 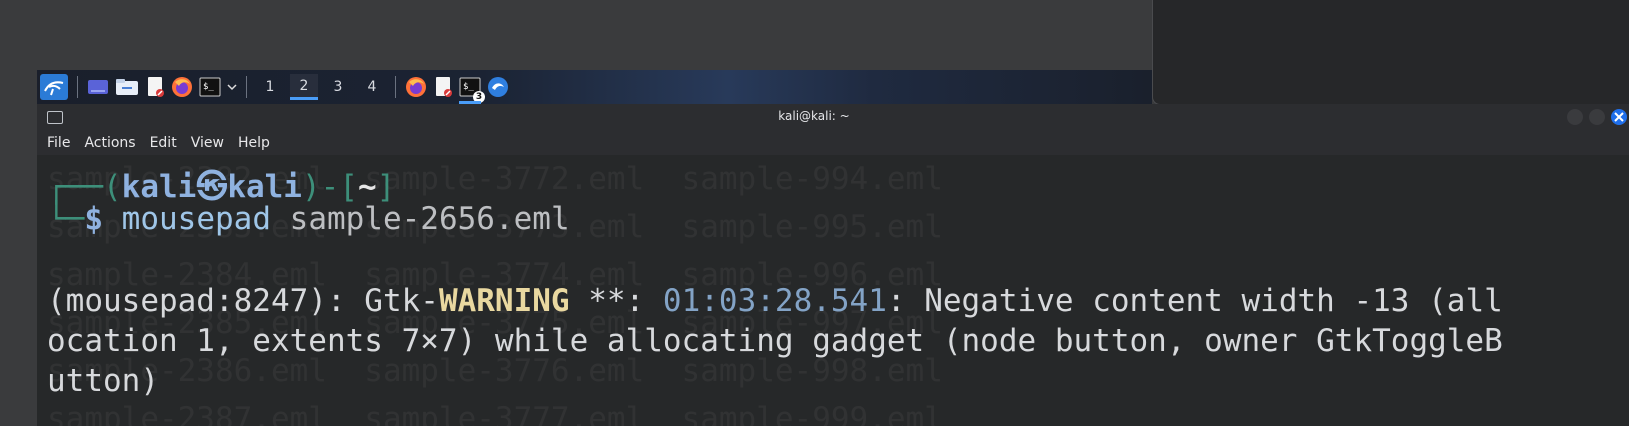 I want to click on terminal-dropdown-button, so click(x=232, y=87).